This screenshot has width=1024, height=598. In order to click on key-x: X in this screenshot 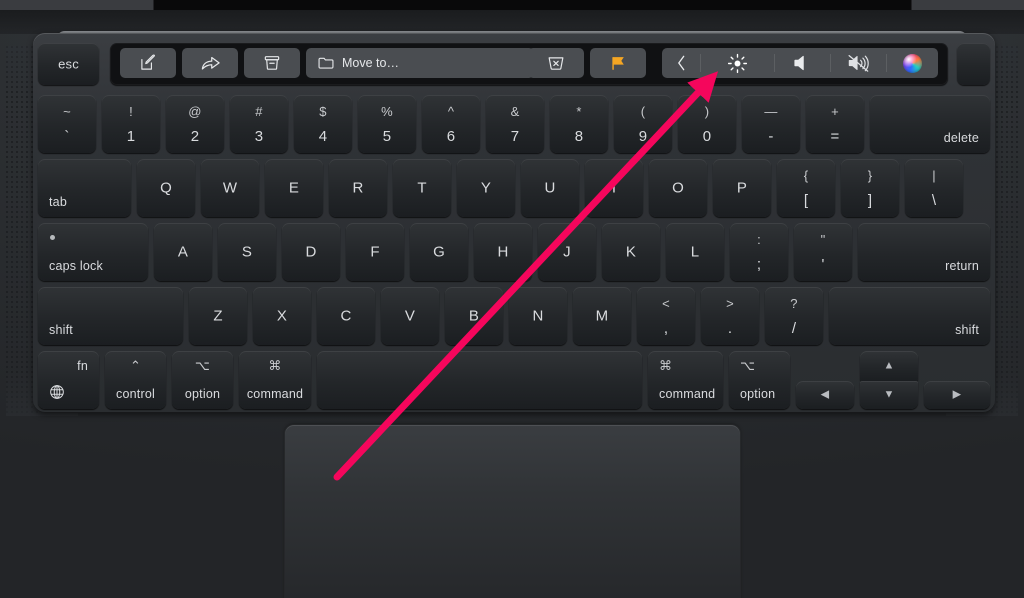, I will do `click(282, 316)`.